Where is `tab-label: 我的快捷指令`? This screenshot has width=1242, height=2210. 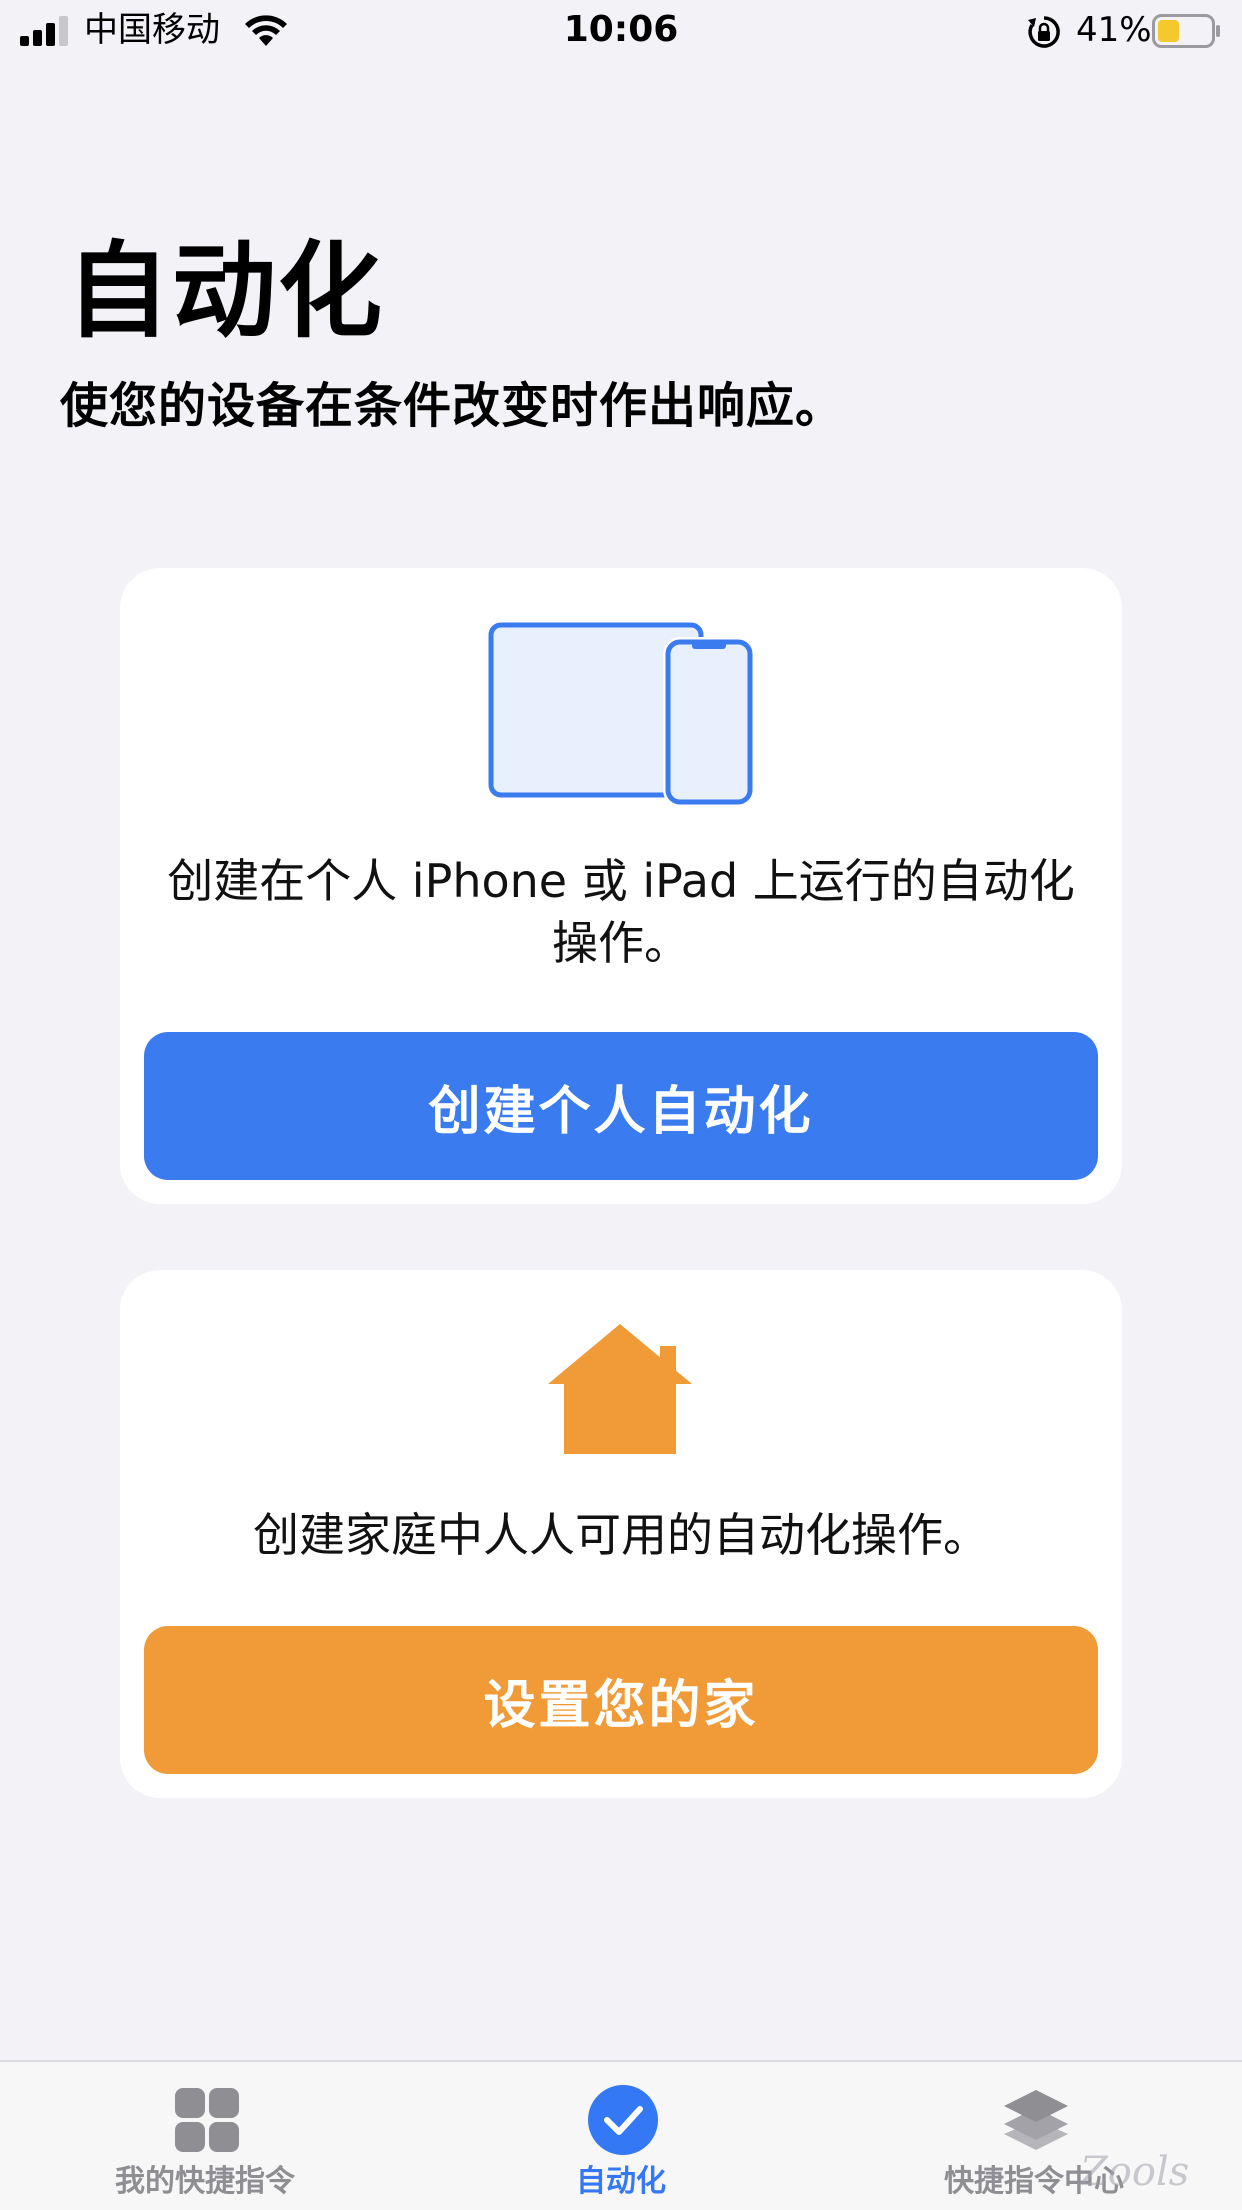
tab-label: 我的快捷指令 is located at coordinates (205, 2181).